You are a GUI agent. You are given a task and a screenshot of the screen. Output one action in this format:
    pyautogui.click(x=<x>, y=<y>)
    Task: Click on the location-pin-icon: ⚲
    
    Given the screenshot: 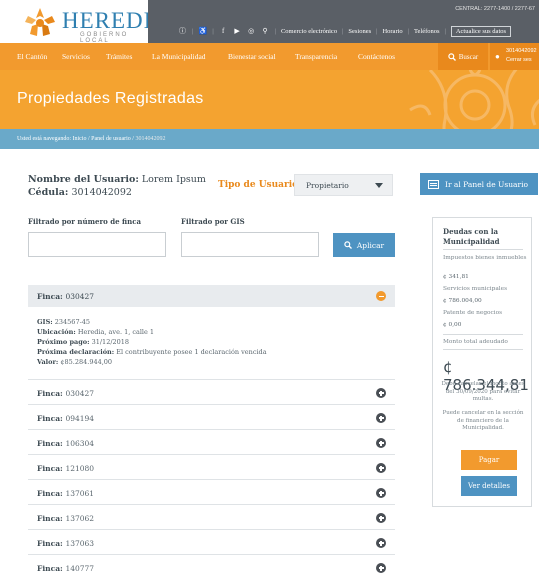 What is the action you would take?
    pyautogui.click(x=265, y=31)
    